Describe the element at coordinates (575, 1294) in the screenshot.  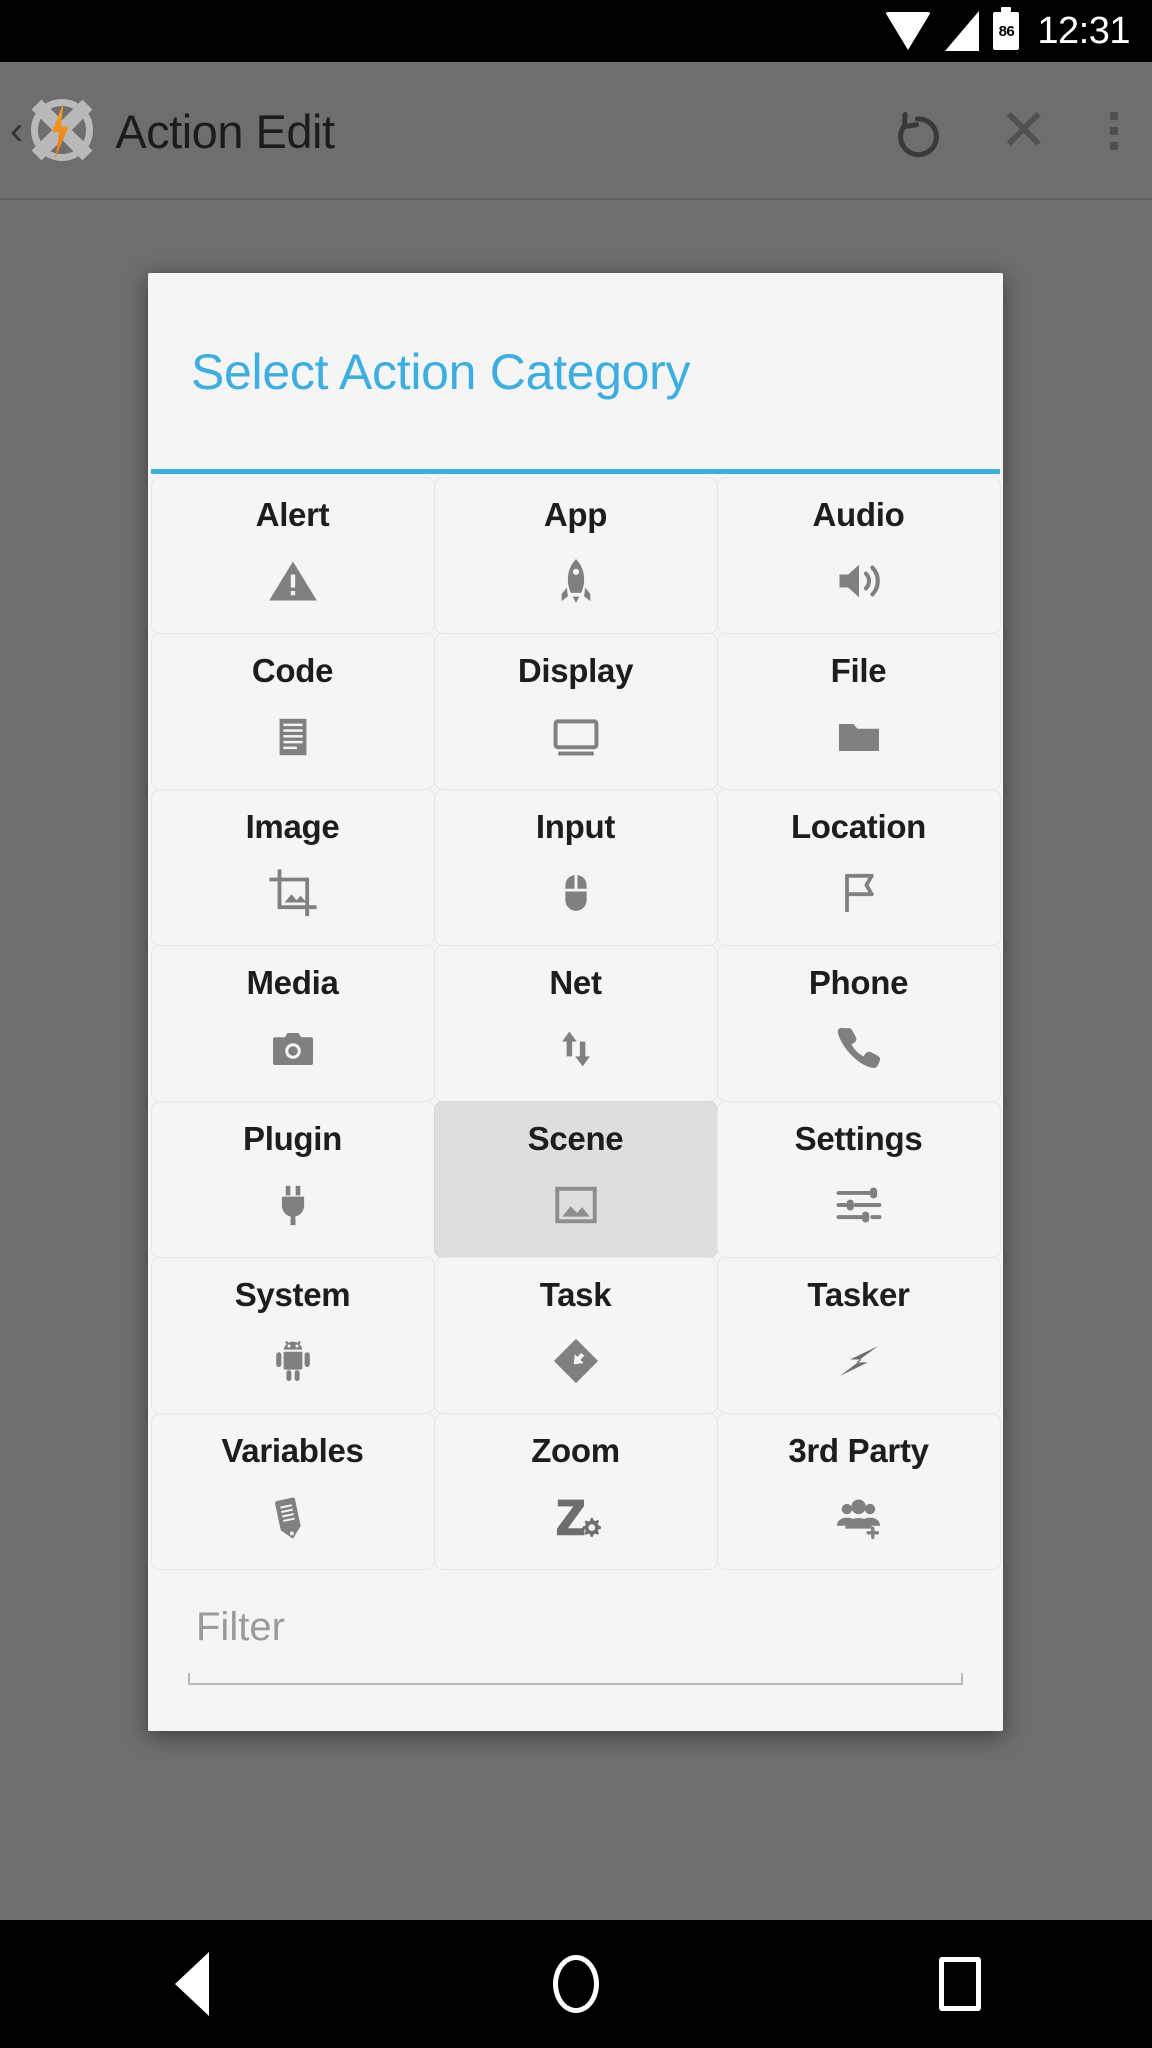
I see `category-label: Task` at that location.